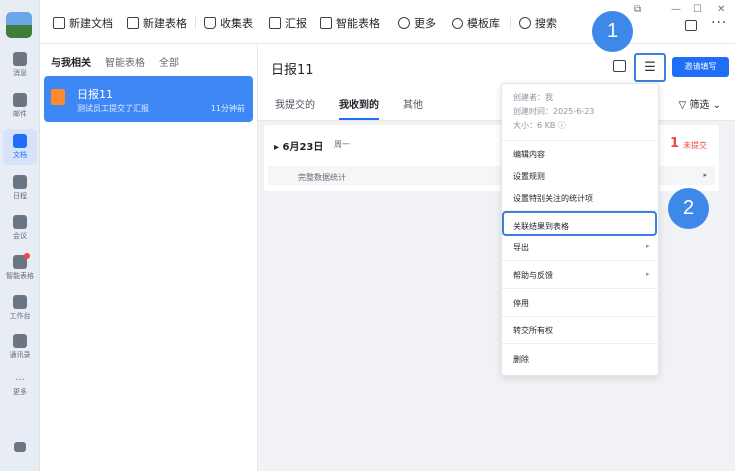 The height and width of the screenshot is (471, 735). I want to click on inbox-icon, so click(210, 23).